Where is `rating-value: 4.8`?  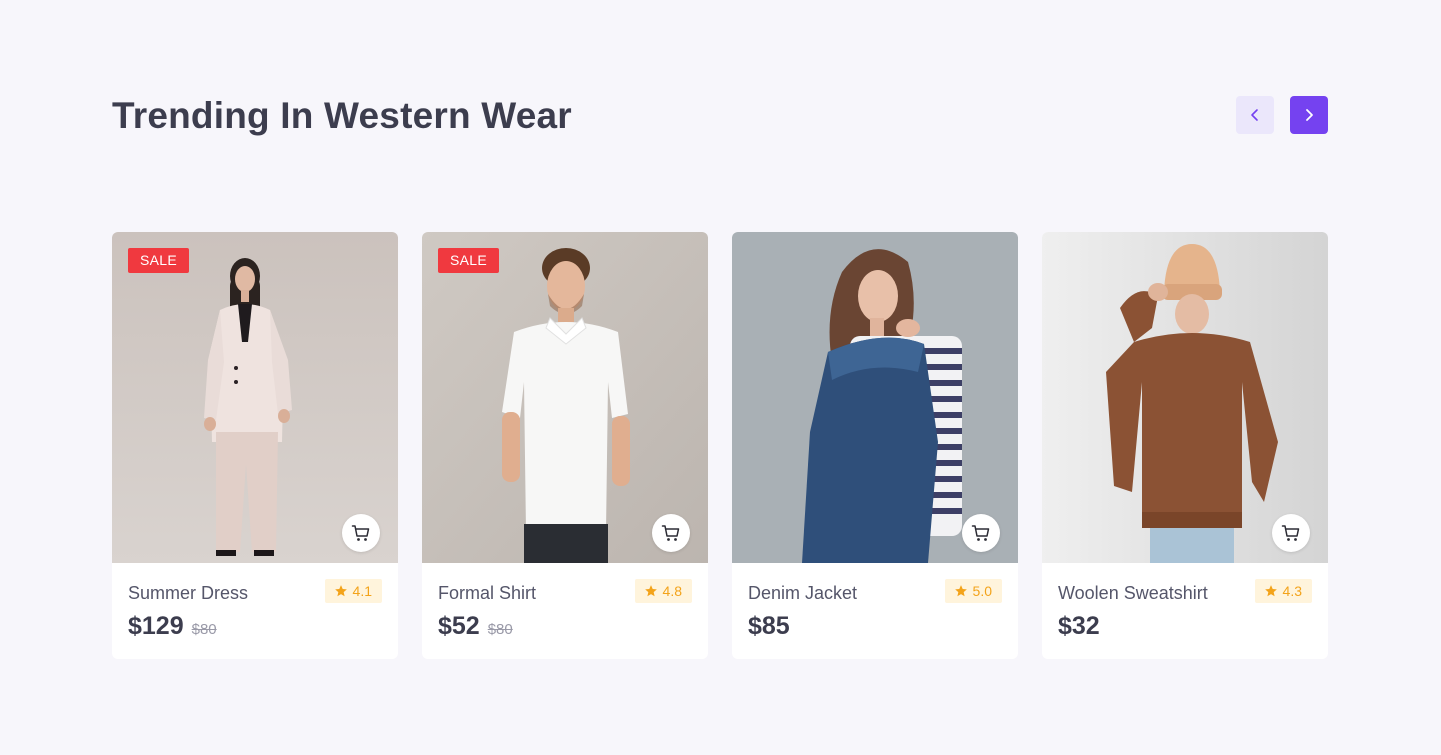
rating-value: 4.8 is located at coordinates (672, 591).